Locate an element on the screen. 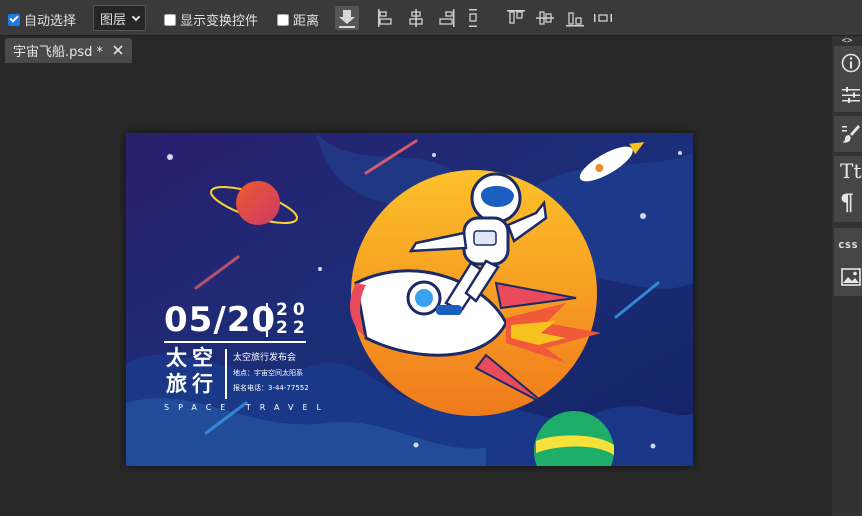  adjustments-icon is located at coordinates (851, 95).